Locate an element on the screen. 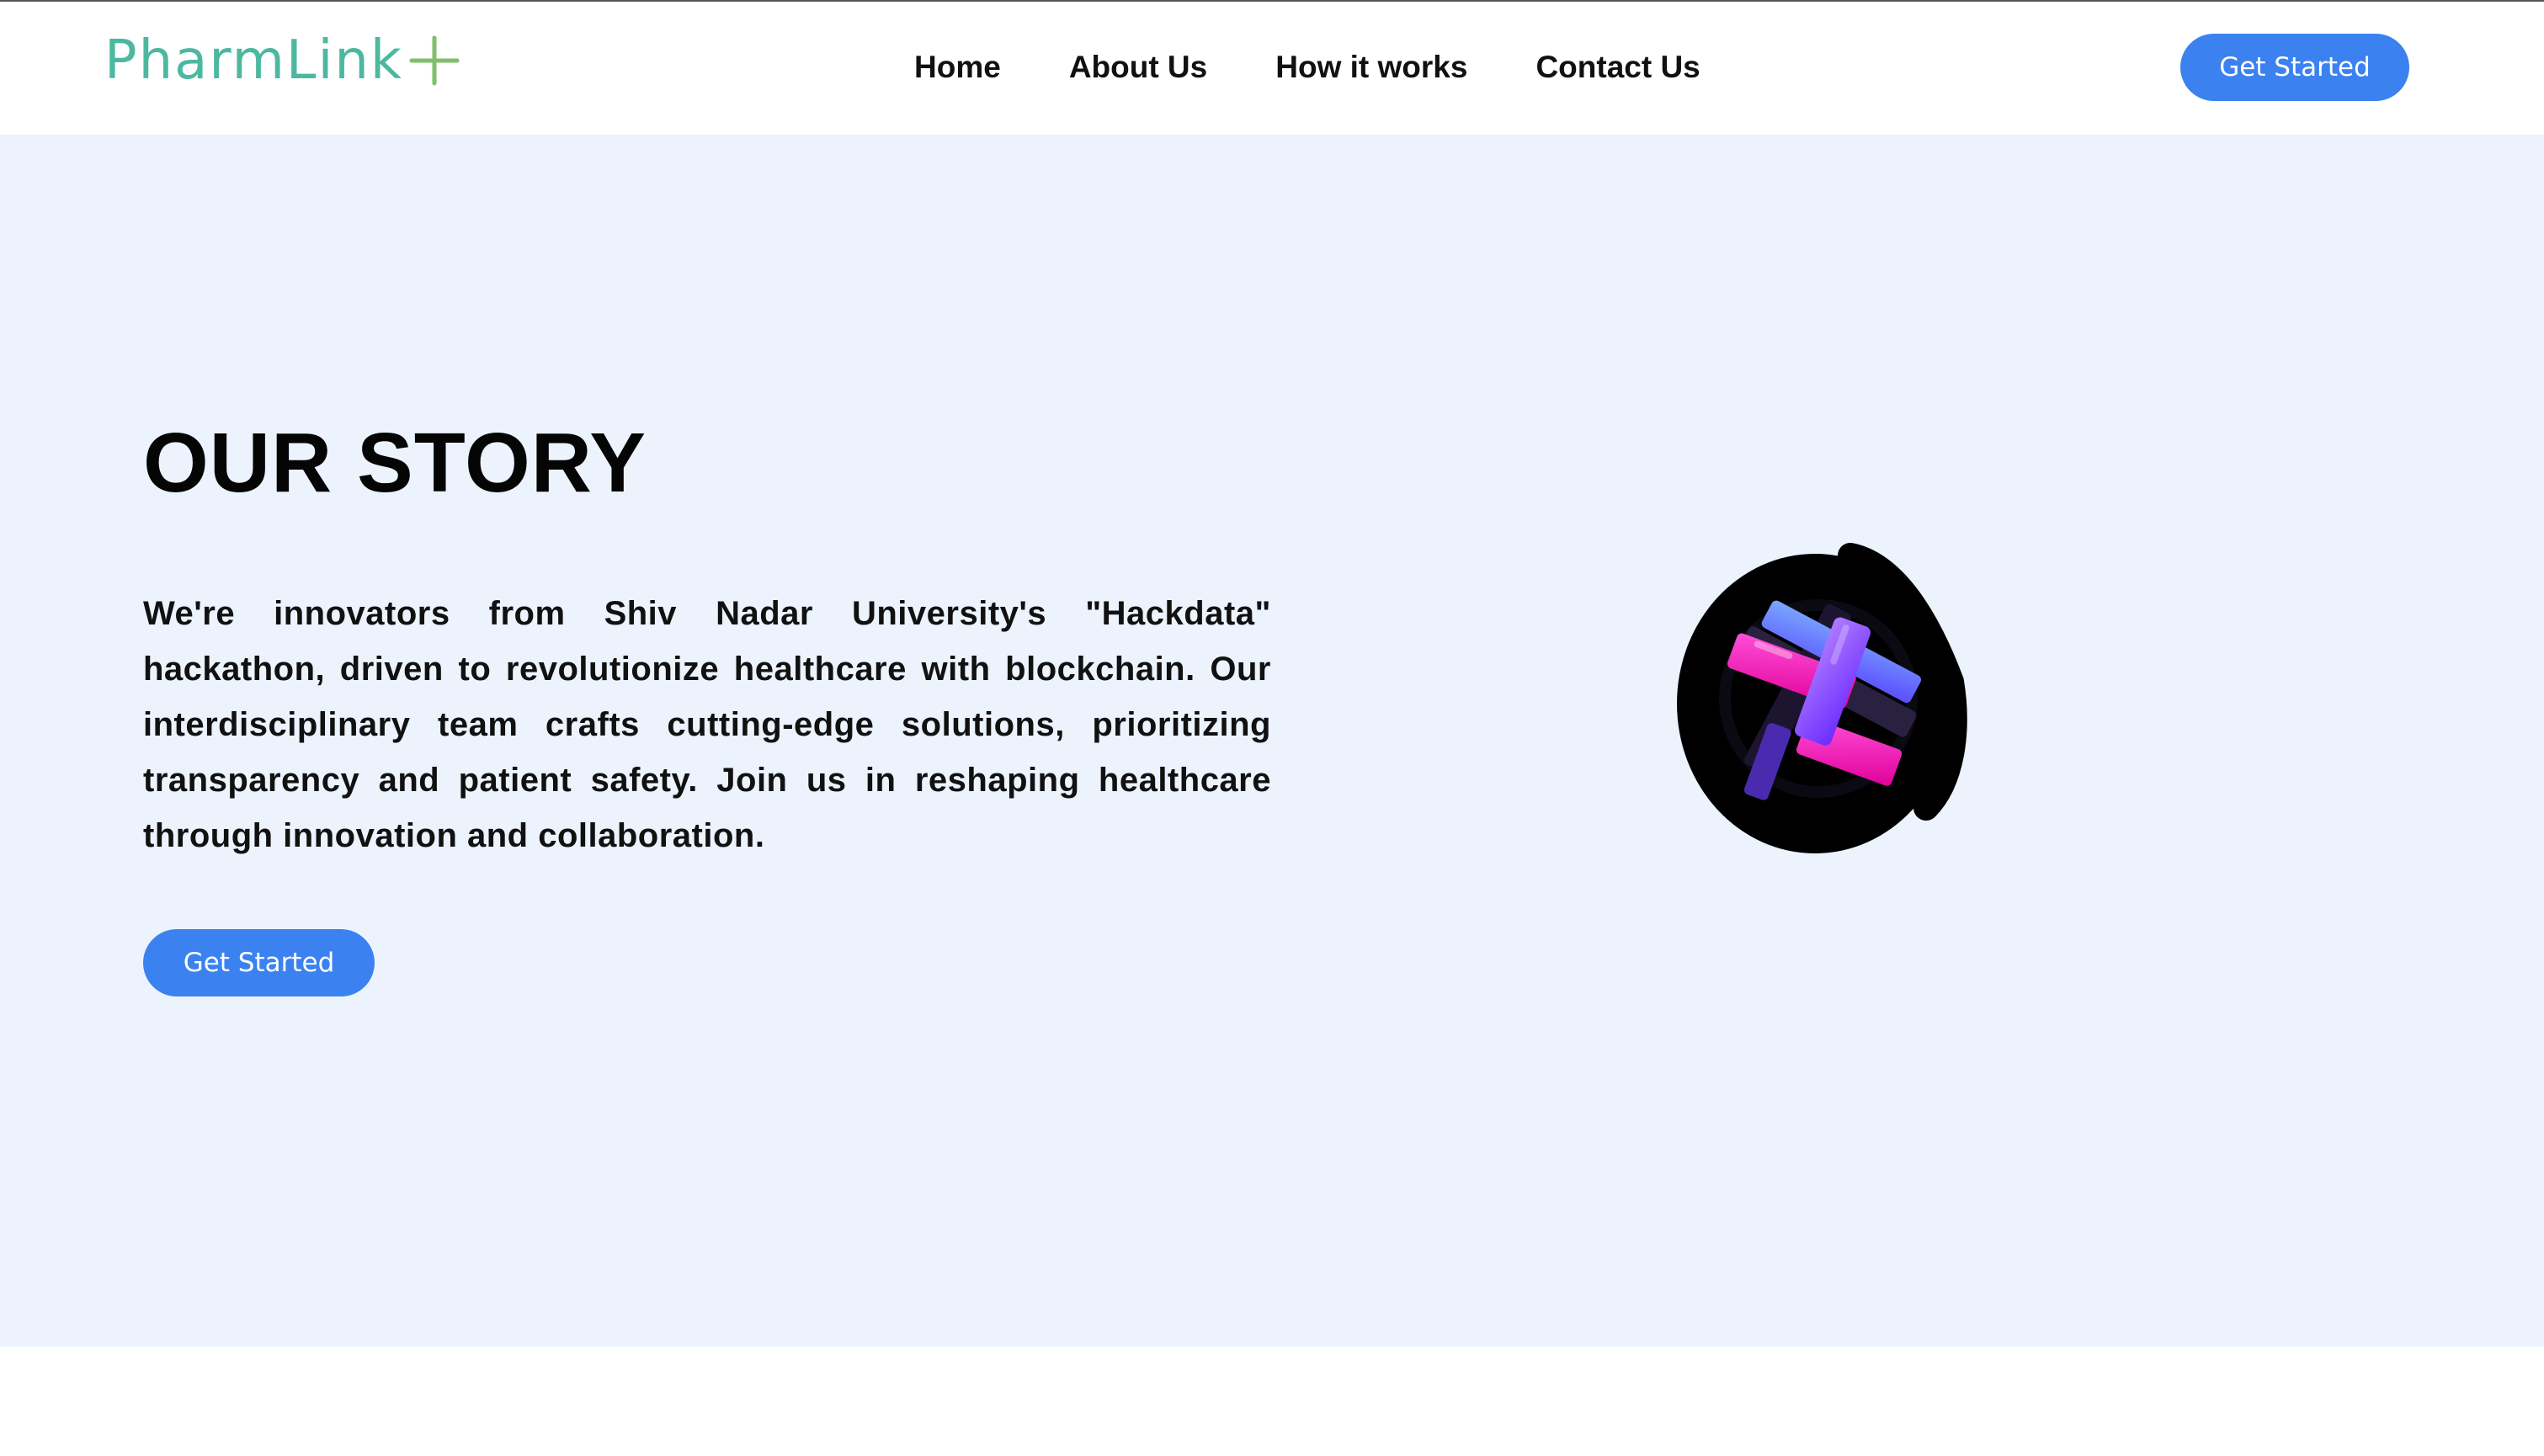 The image size is (2544, 1456). nav-about-us: About Us is located at coordinates (1138, 67).